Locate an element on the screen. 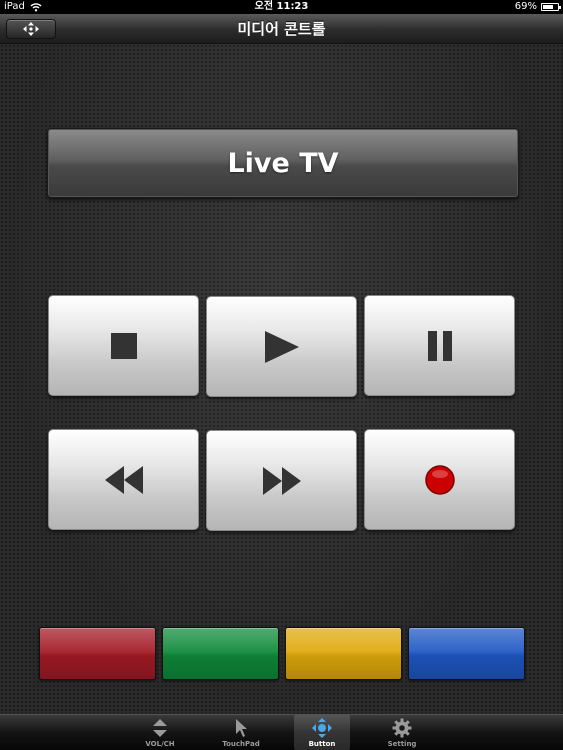 Image resolution: width=563 pixels, height=750 pixels. live-tv-button: Live TV is located at coordinates (283, 163).